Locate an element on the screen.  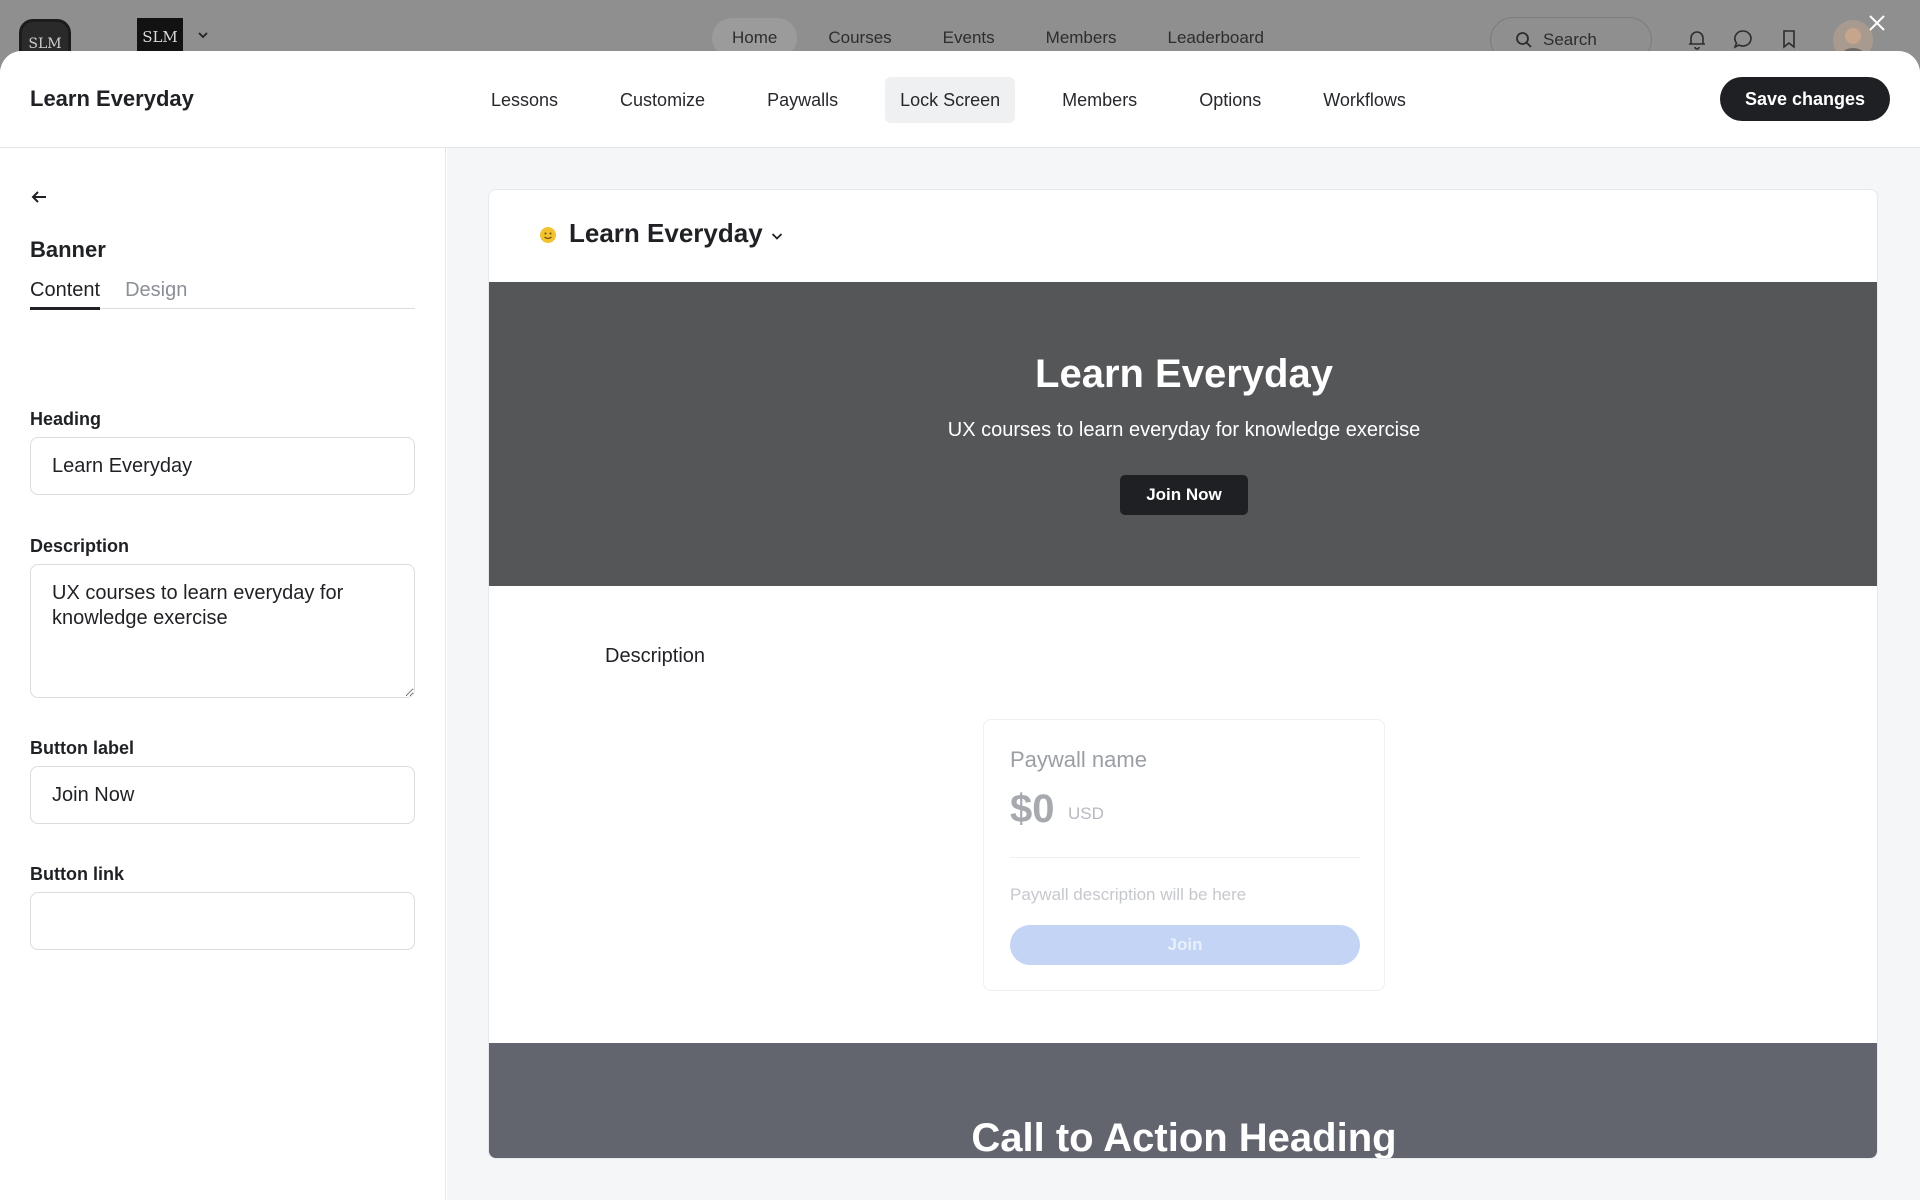
search-label: Search is located at coordinates (1570, 39).